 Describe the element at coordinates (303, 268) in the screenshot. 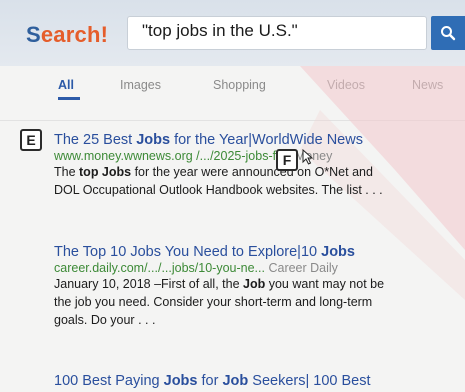

I see `result-source: Career Daily` at that location.